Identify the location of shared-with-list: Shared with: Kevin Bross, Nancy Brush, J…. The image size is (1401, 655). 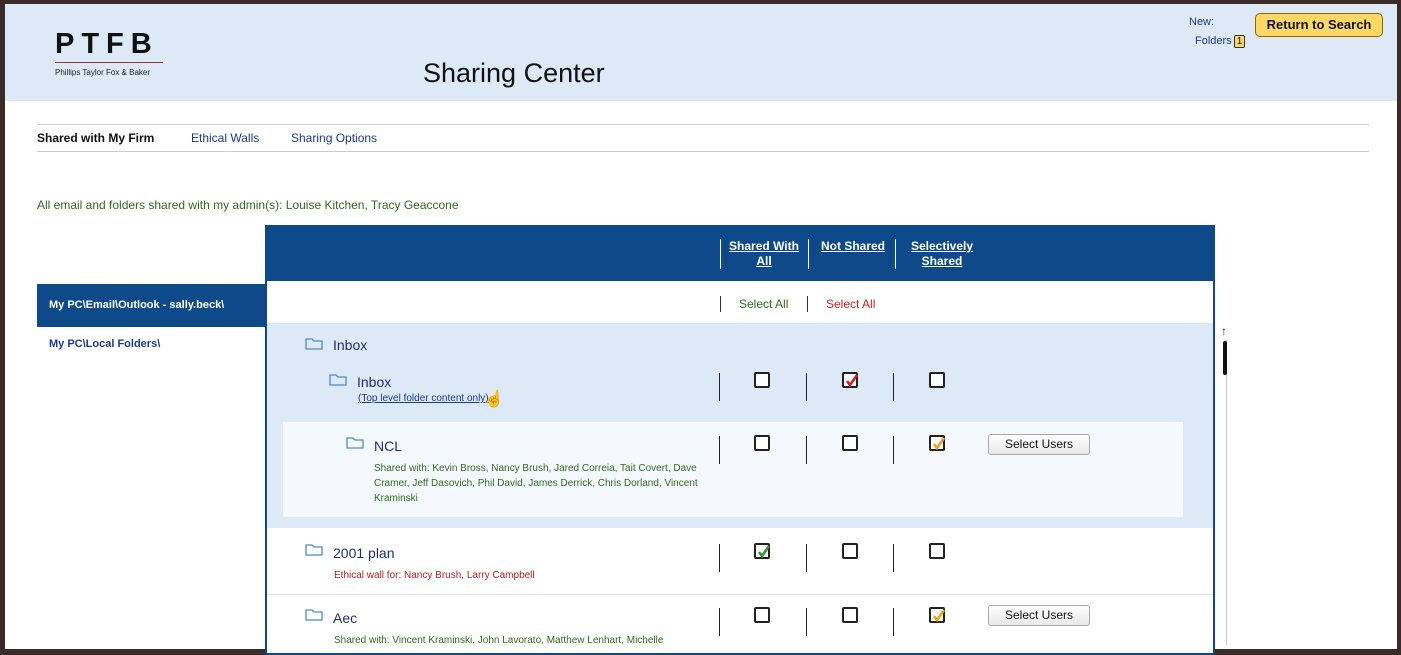
(536, 483).